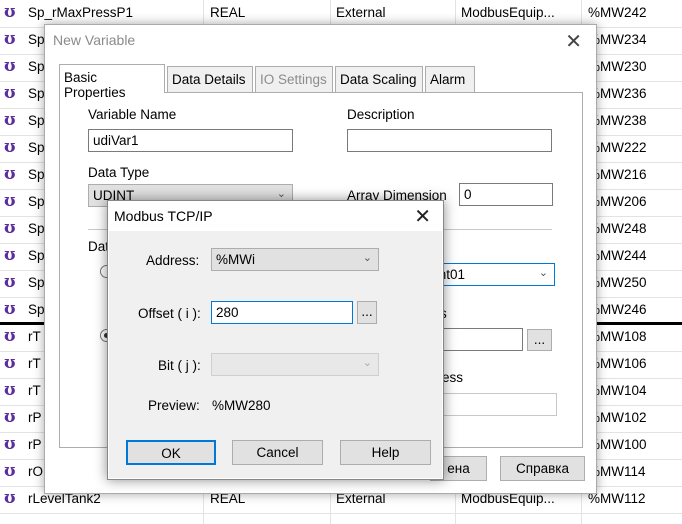  What do you see at coordinates (617, 336) in the screenshot?
I see `address-cell: %MW108` at bounding box center [617, 336].